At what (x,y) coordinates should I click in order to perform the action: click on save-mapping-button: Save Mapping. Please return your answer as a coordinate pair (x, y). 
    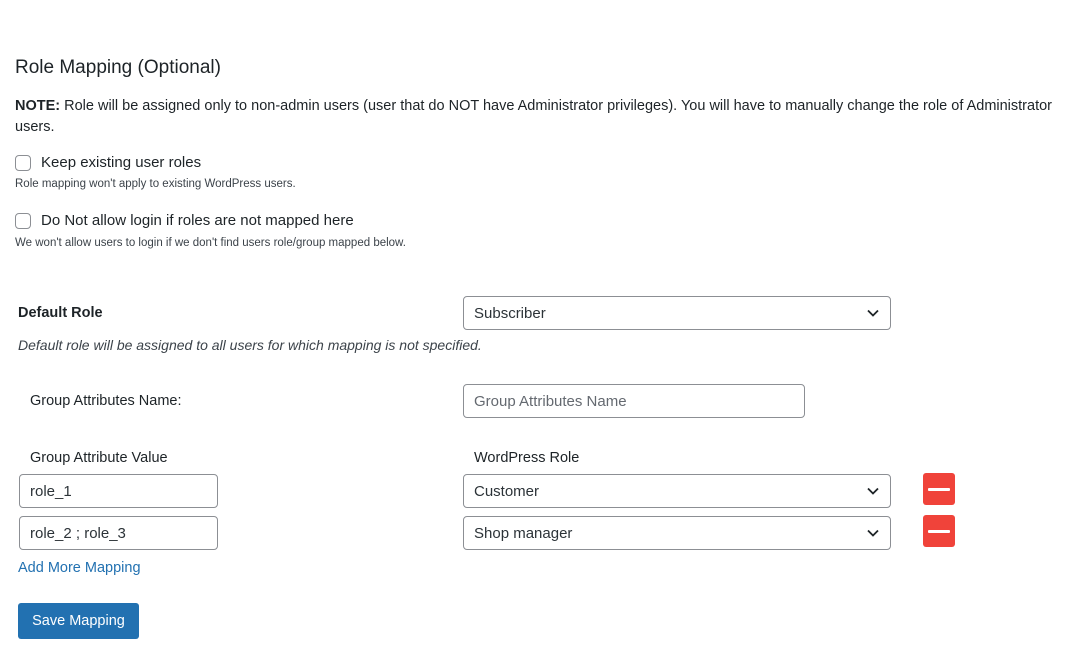
    Looking at the image, I should click on (78, 621).